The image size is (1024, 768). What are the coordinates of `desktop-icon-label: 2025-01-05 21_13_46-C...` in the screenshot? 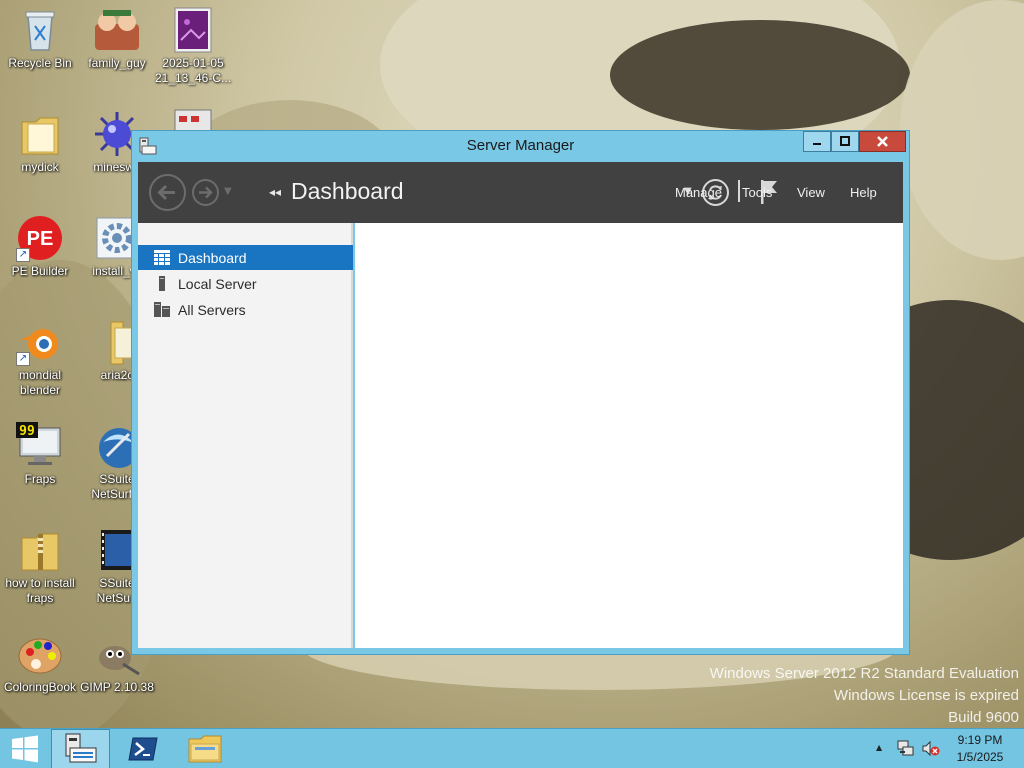 It's located at (193, 70).